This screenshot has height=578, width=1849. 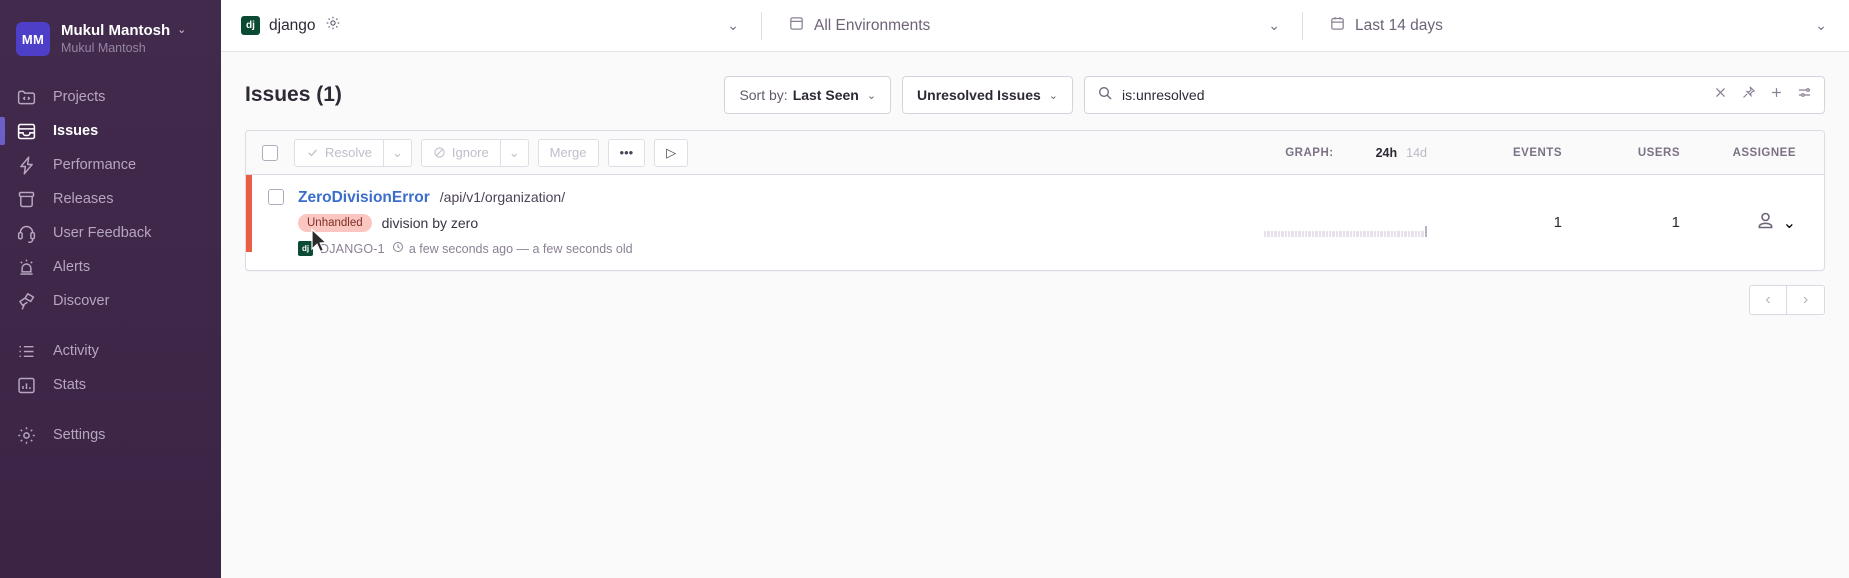 I want to click on issue-times: a few seconds ago — a few seconds old, so click(x=512, y=248).